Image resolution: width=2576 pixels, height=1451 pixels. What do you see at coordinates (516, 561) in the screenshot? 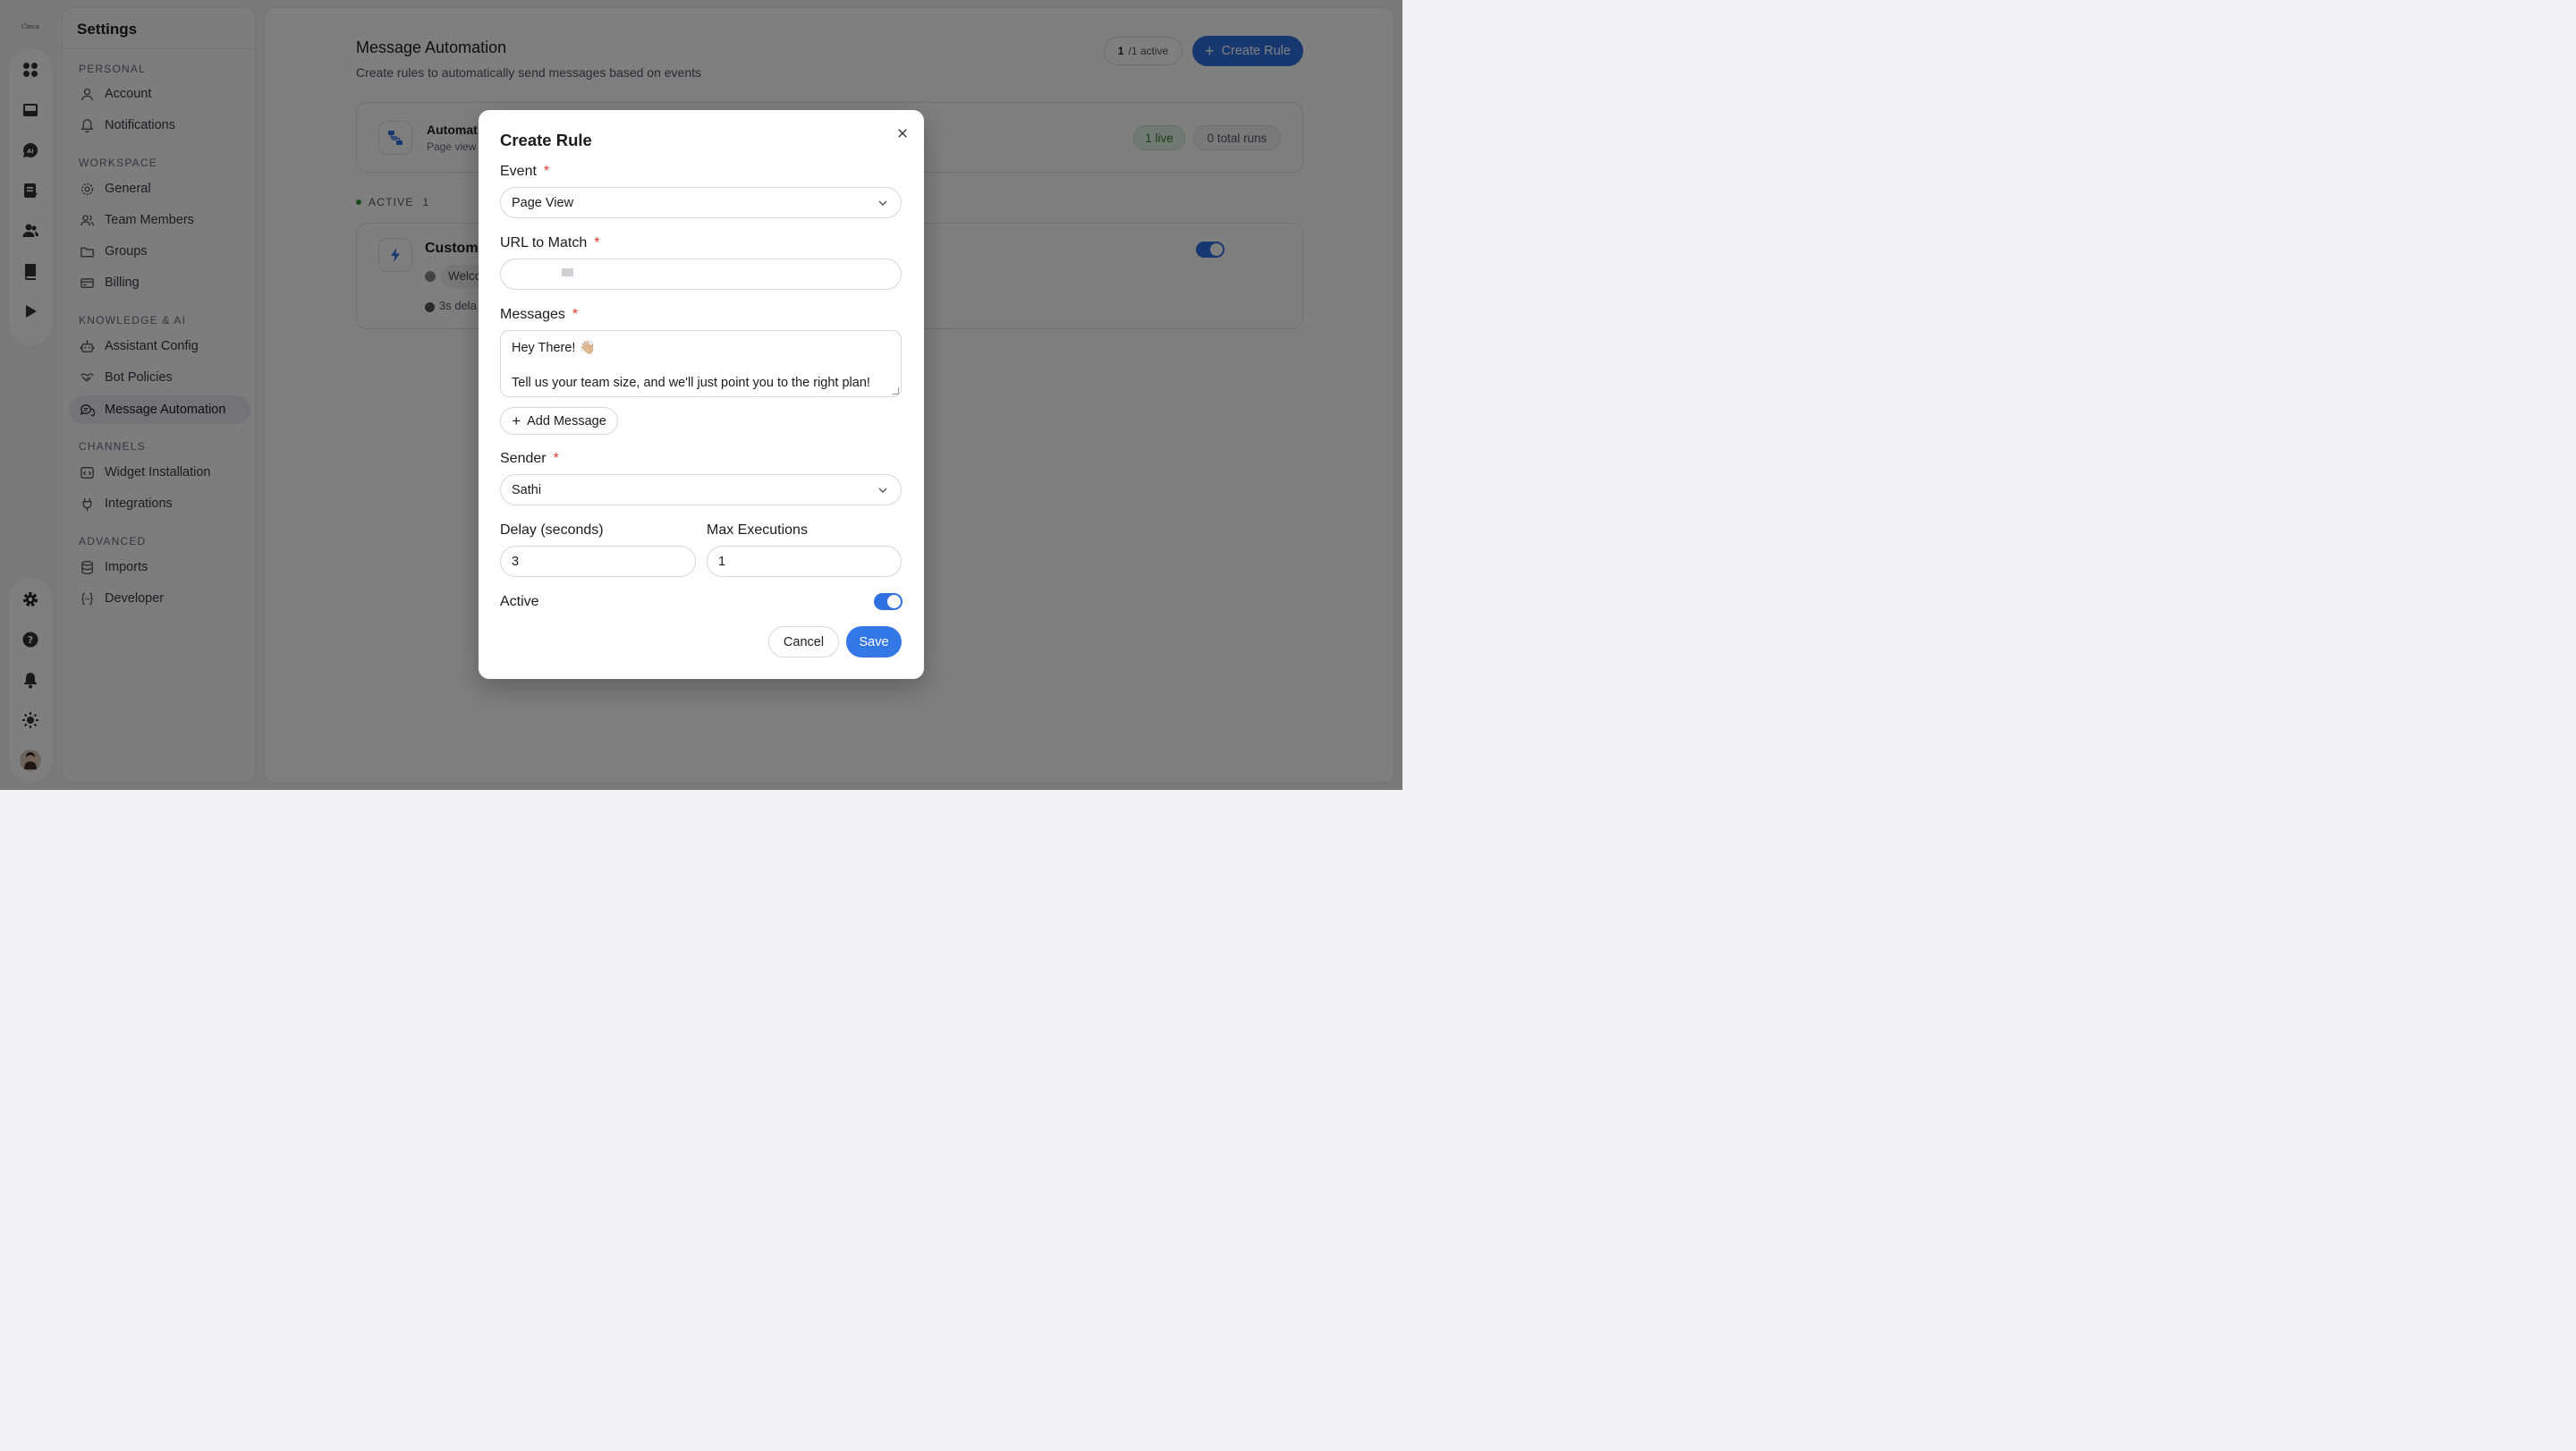
I see `delay-input-value: 3` at bounding box center [516, 561].